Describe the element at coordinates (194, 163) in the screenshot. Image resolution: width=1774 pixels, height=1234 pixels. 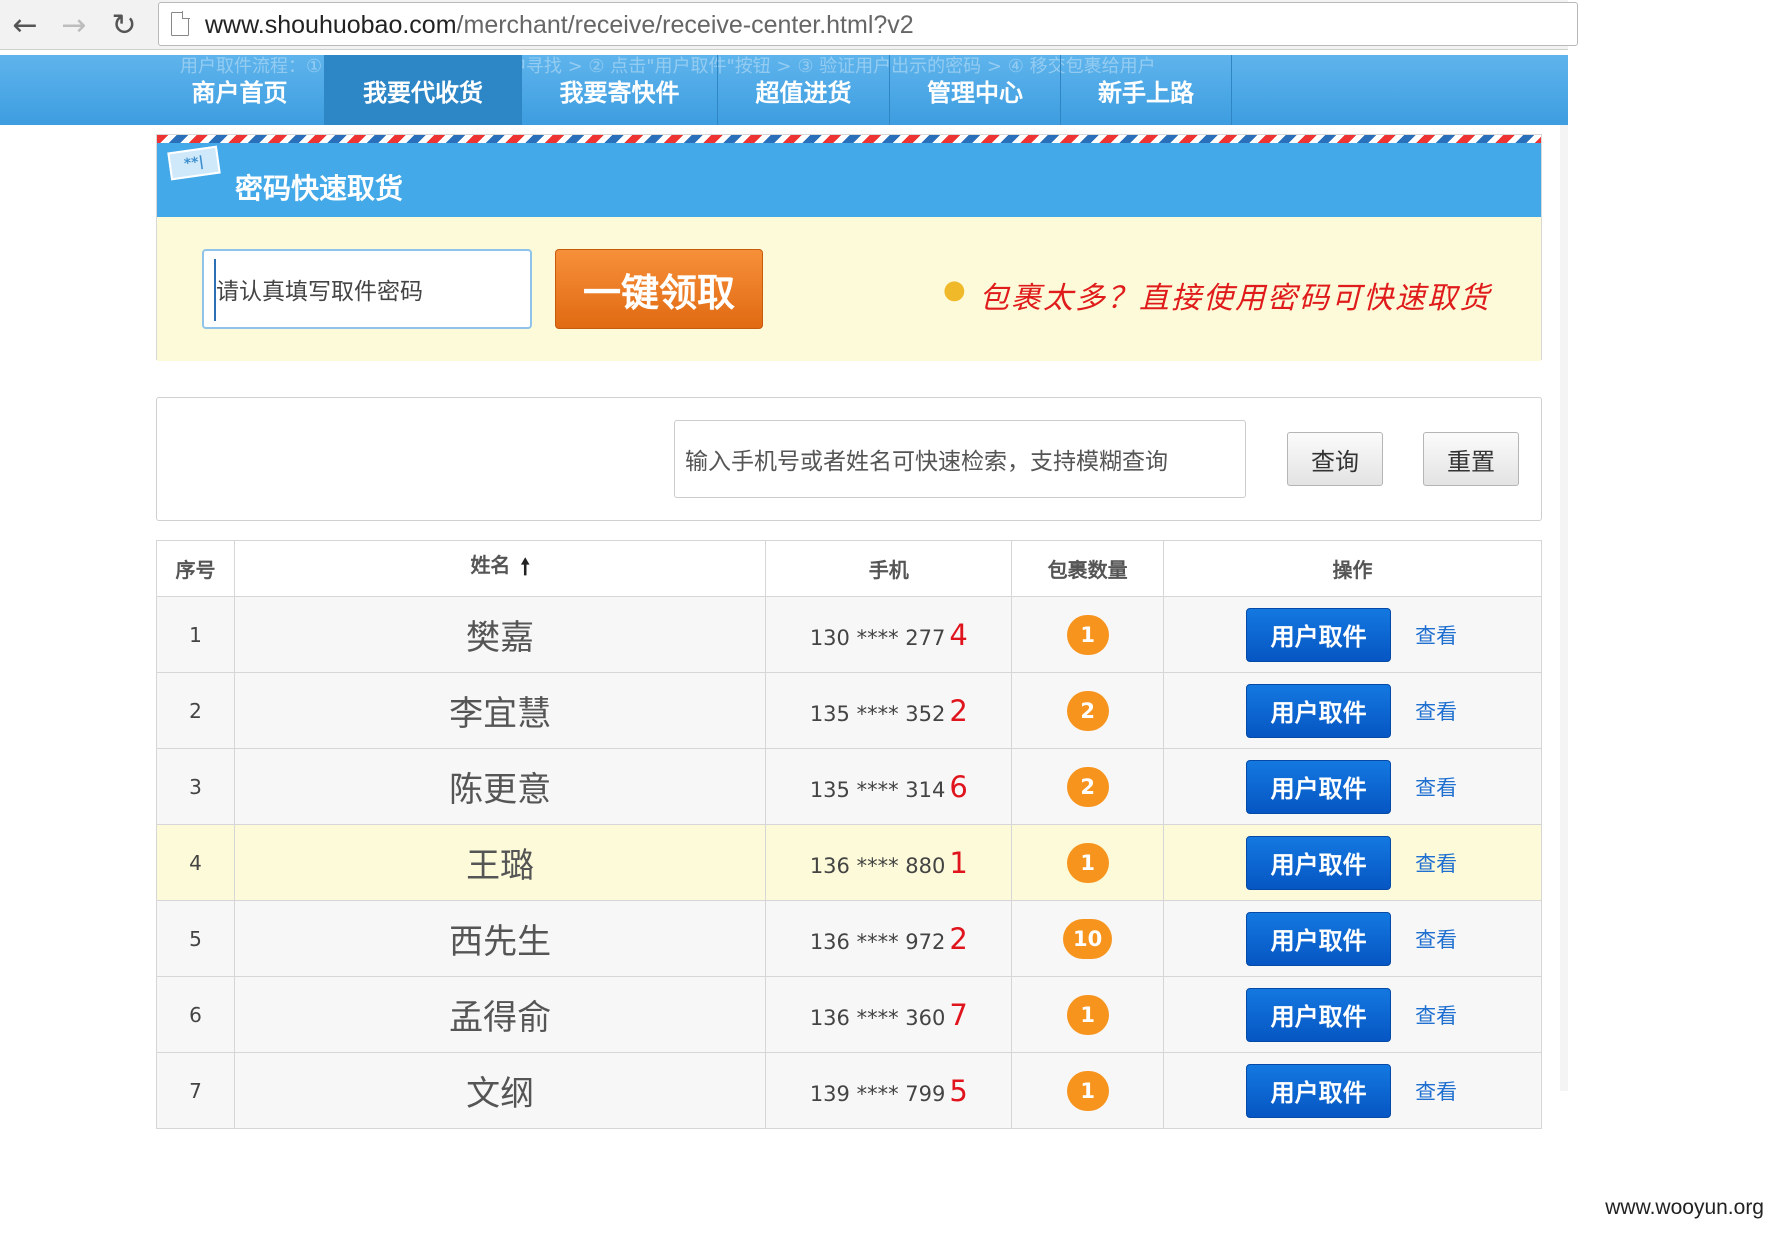
I see `ticket-icon: **|` at that location.